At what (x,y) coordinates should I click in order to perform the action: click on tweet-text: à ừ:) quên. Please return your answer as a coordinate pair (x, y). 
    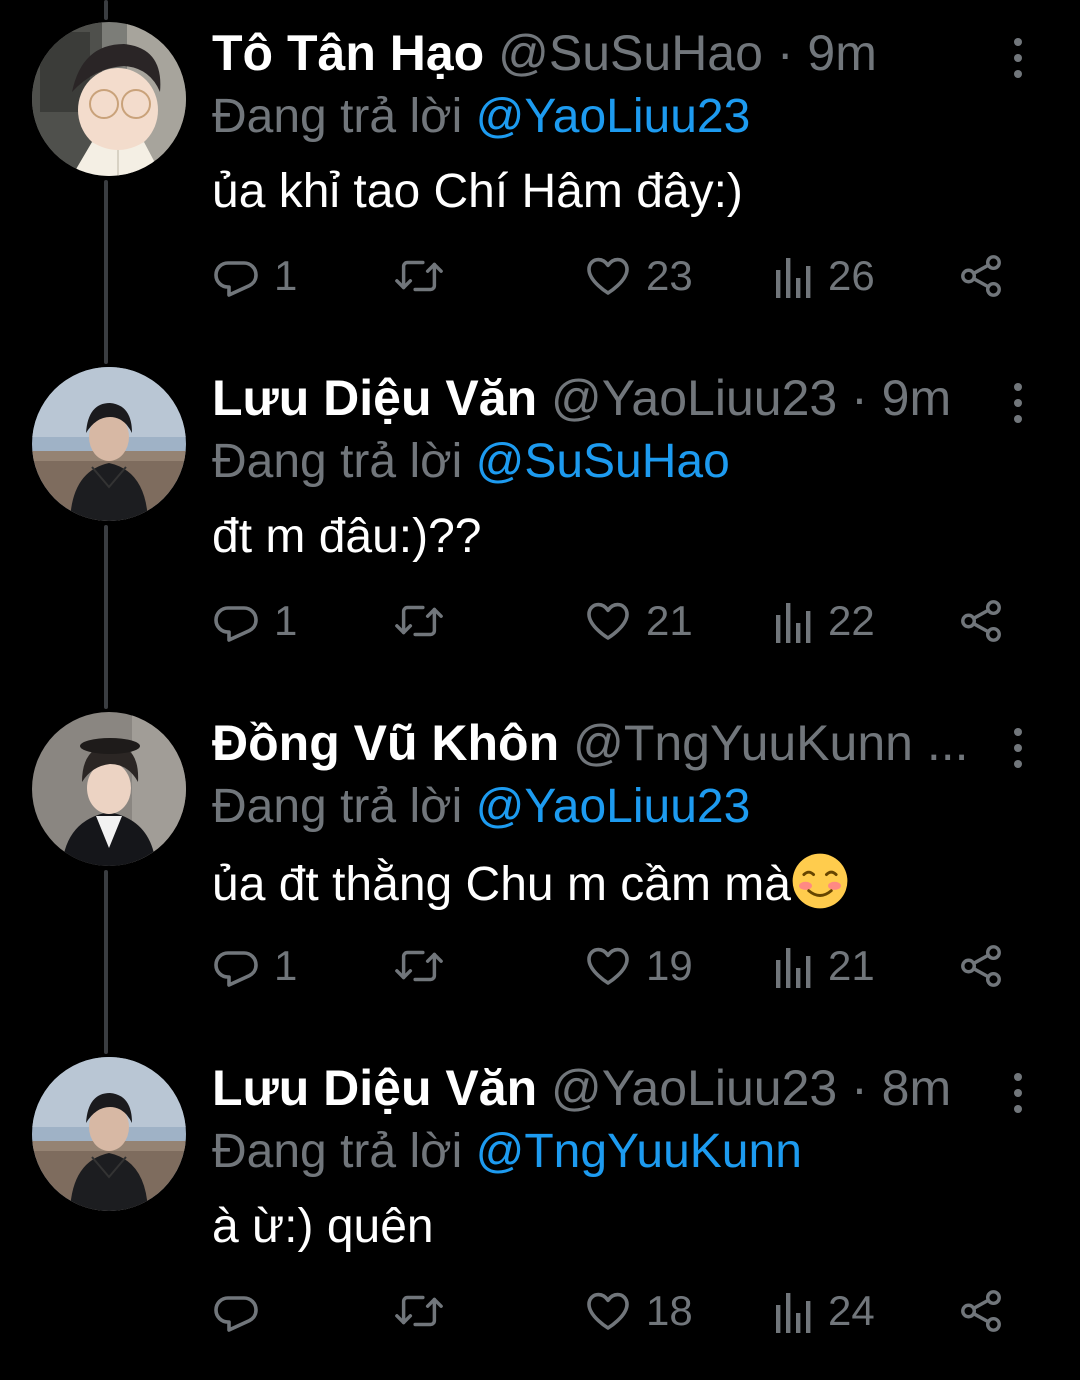
    Looking at the image, I should click on (323, 1226).